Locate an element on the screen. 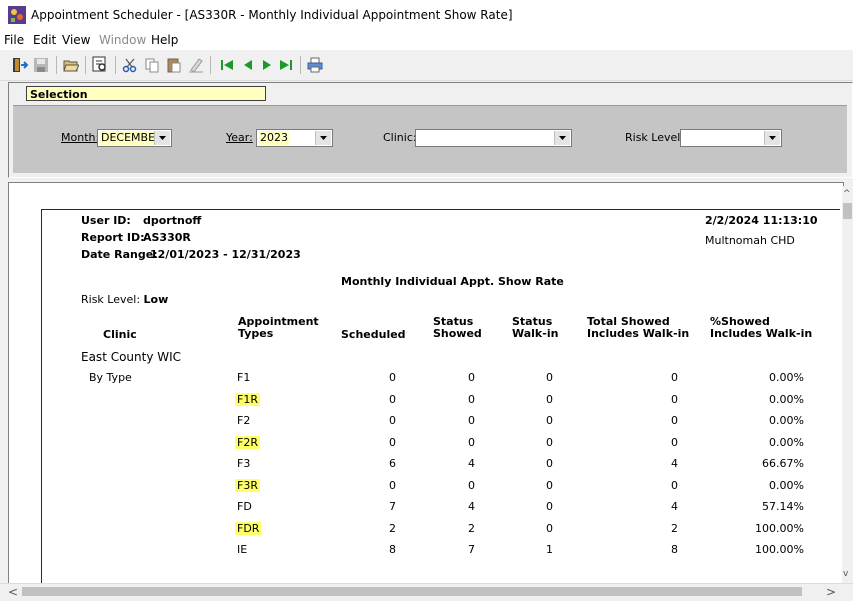 This screenshot has width=853, height=601. prev-record-icon is located at coordinates (248, 65).